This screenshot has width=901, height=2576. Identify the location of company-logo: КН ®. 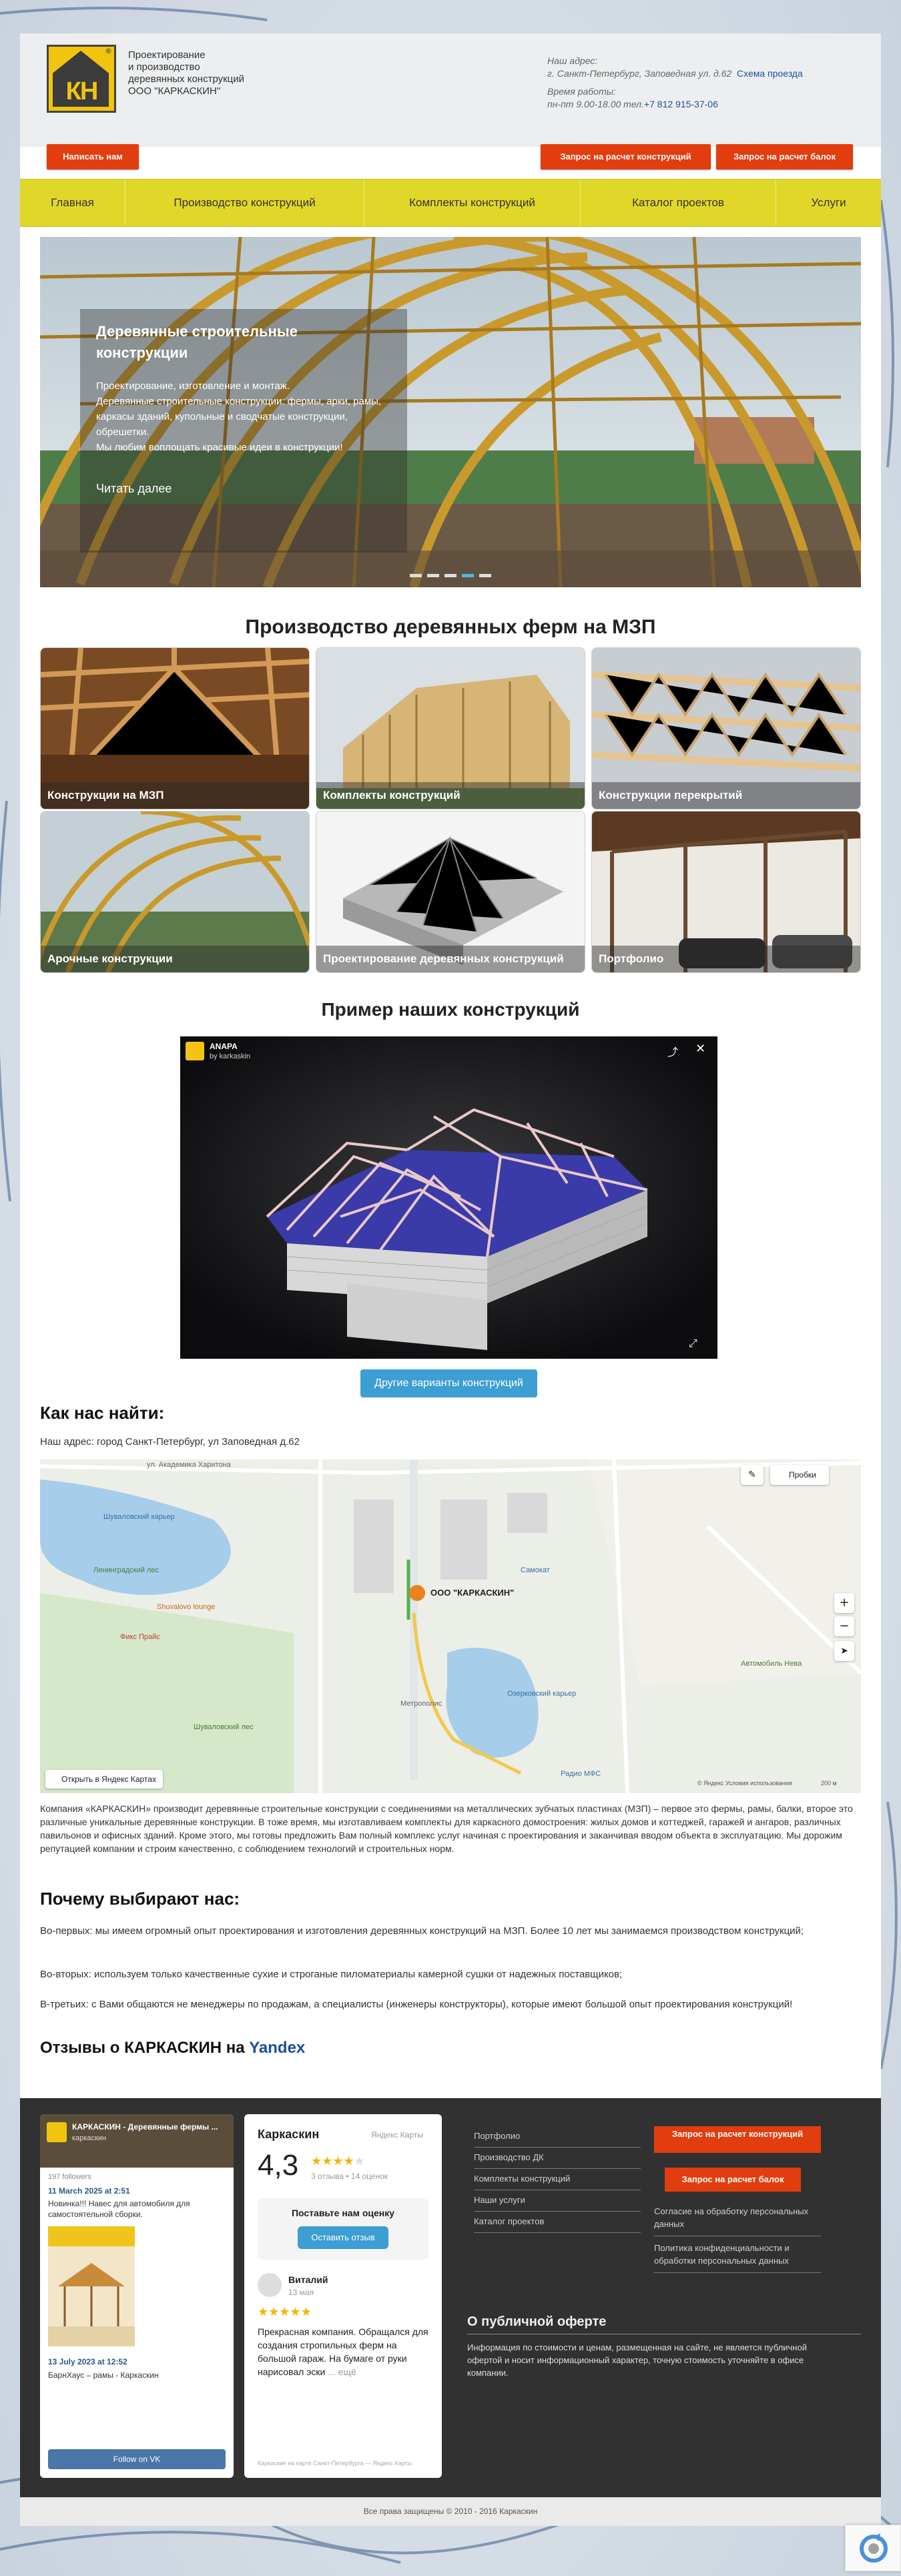
(81, 79).